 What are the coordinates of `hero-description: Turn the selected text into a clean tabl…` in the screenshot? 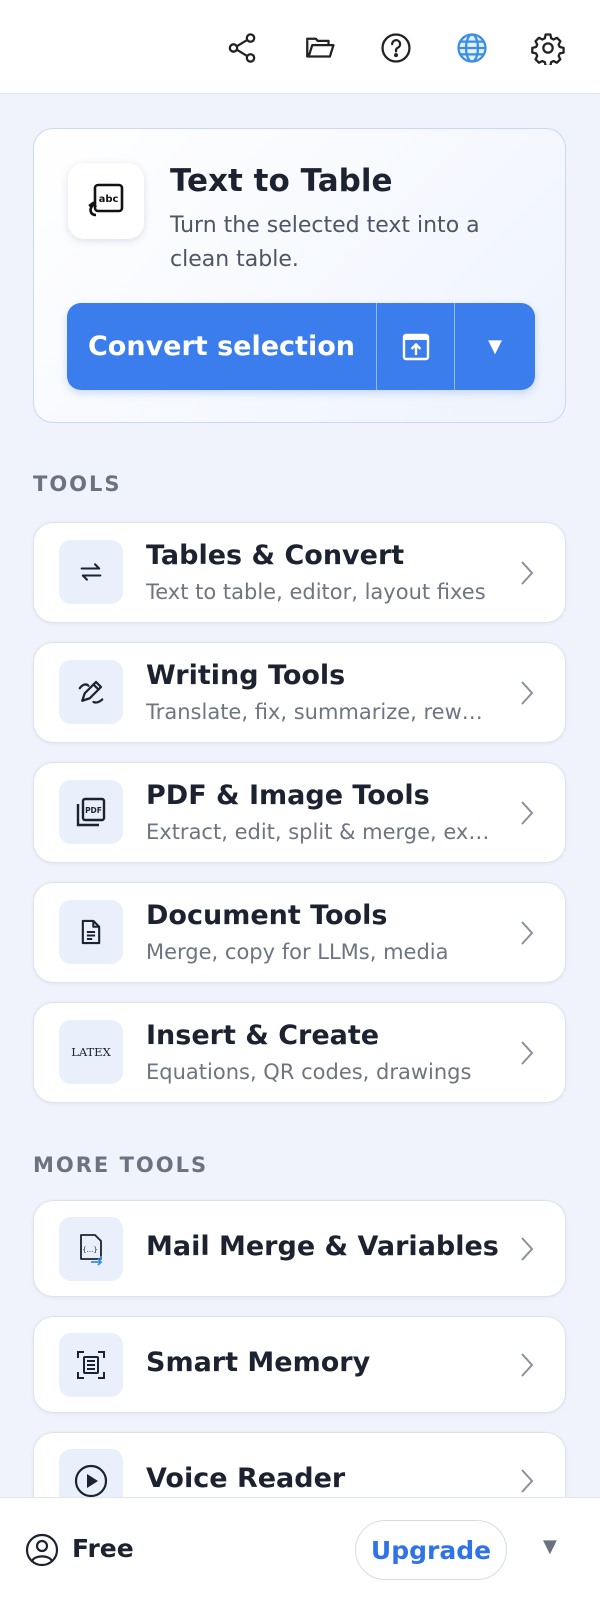 It's located at (325, 242).